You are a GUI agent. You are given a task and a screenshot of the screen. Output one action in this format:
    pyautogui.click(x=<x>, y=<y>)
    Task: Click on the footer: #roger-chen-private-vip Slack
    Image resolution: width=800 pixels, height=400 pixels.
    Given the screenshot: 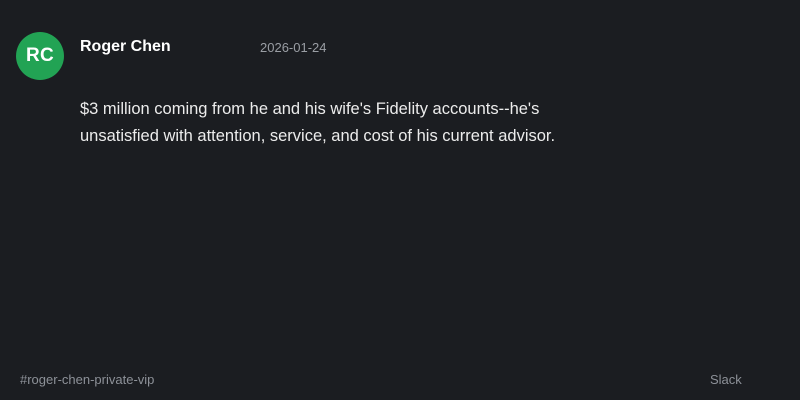 What is the action you would take?
    pyautogui.click(x=400, y=380)
    